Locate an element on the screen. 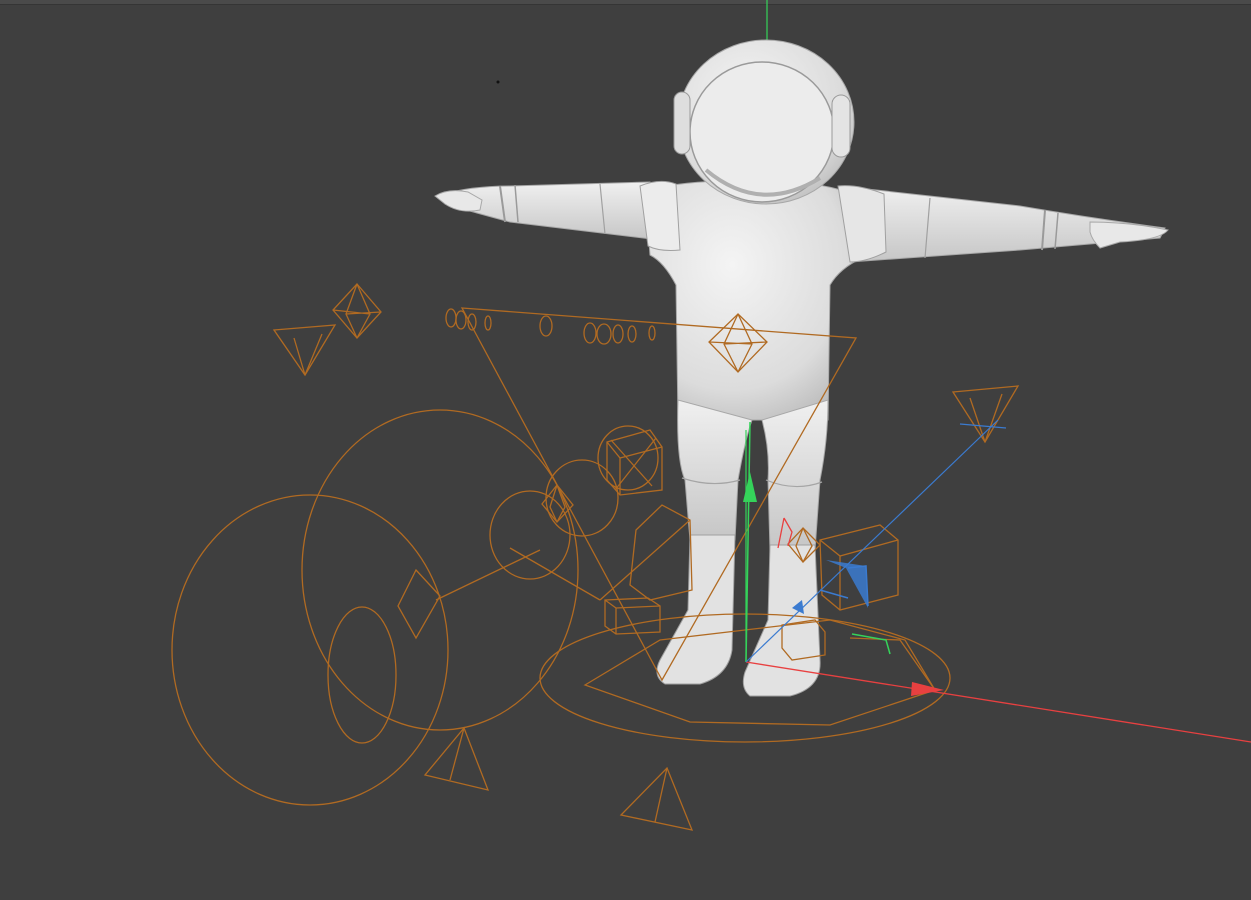 Image resolution: width=1251 pixels, height=900 pixels. circle-control-medium is located at coordinates (440, 570).